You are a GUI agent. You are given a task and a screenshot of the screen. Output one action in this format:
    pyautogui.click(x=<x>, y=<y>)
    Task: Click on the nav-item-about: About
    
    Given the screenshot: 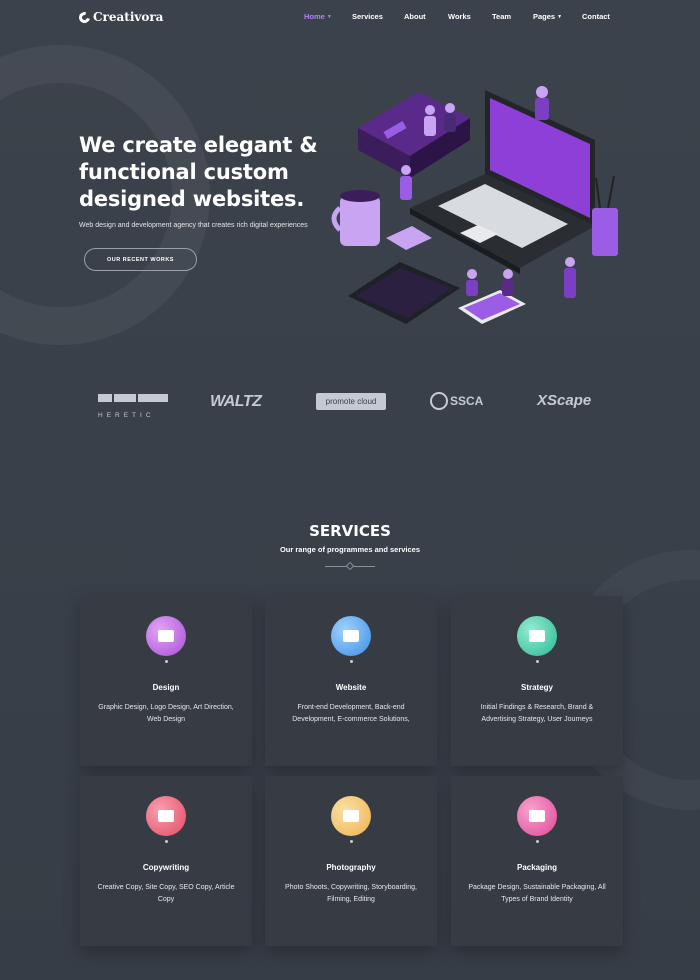 What is the action you would take?
    pyautogui.click(x=415, y=16)
    